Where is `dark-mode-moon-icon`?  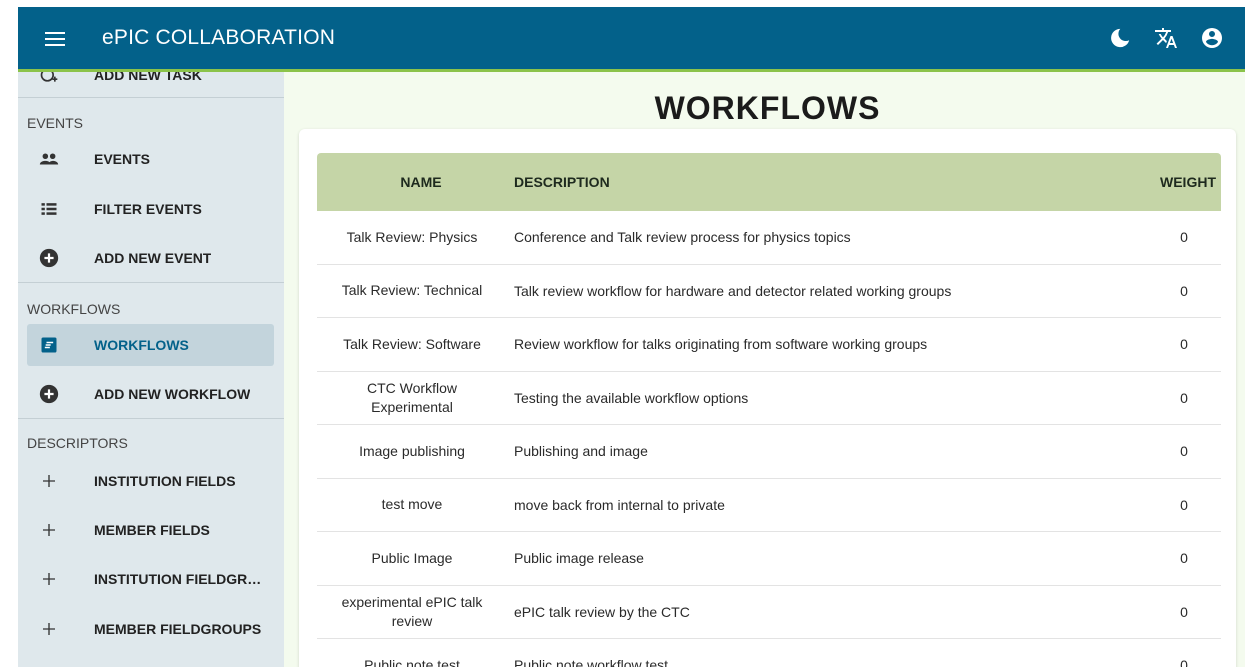 dark-mode-moon-icon is located at coordinates (1120, 38).